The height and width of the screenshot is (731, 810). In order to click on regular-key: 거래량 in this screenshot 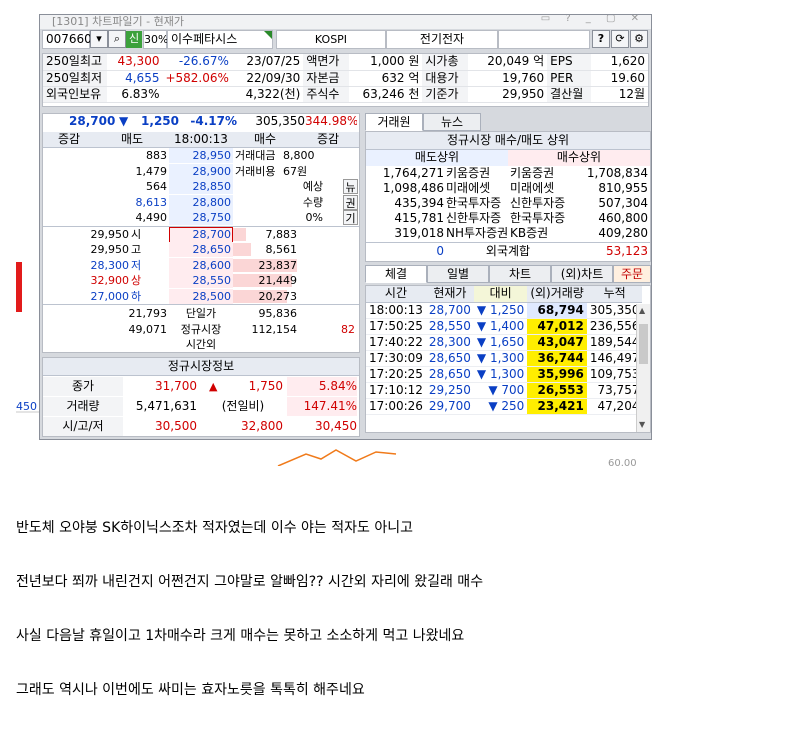, I will do `click(83, 406)`.